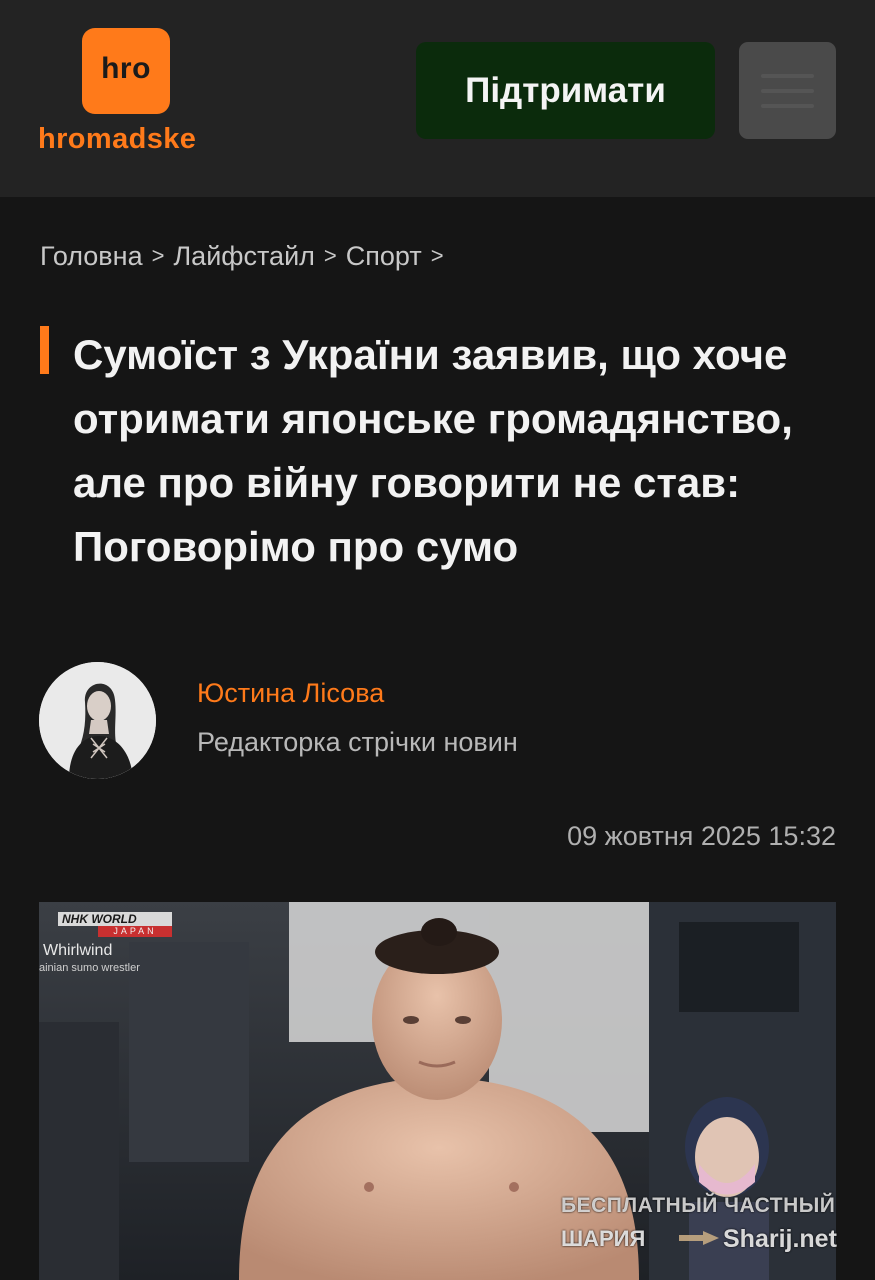 This screenshot has width=875, height=1280. What do you see at coordinates (699, 1238) in the screenshot?
I see `pointing-hand-icon` at bounding box center [699, 1238].